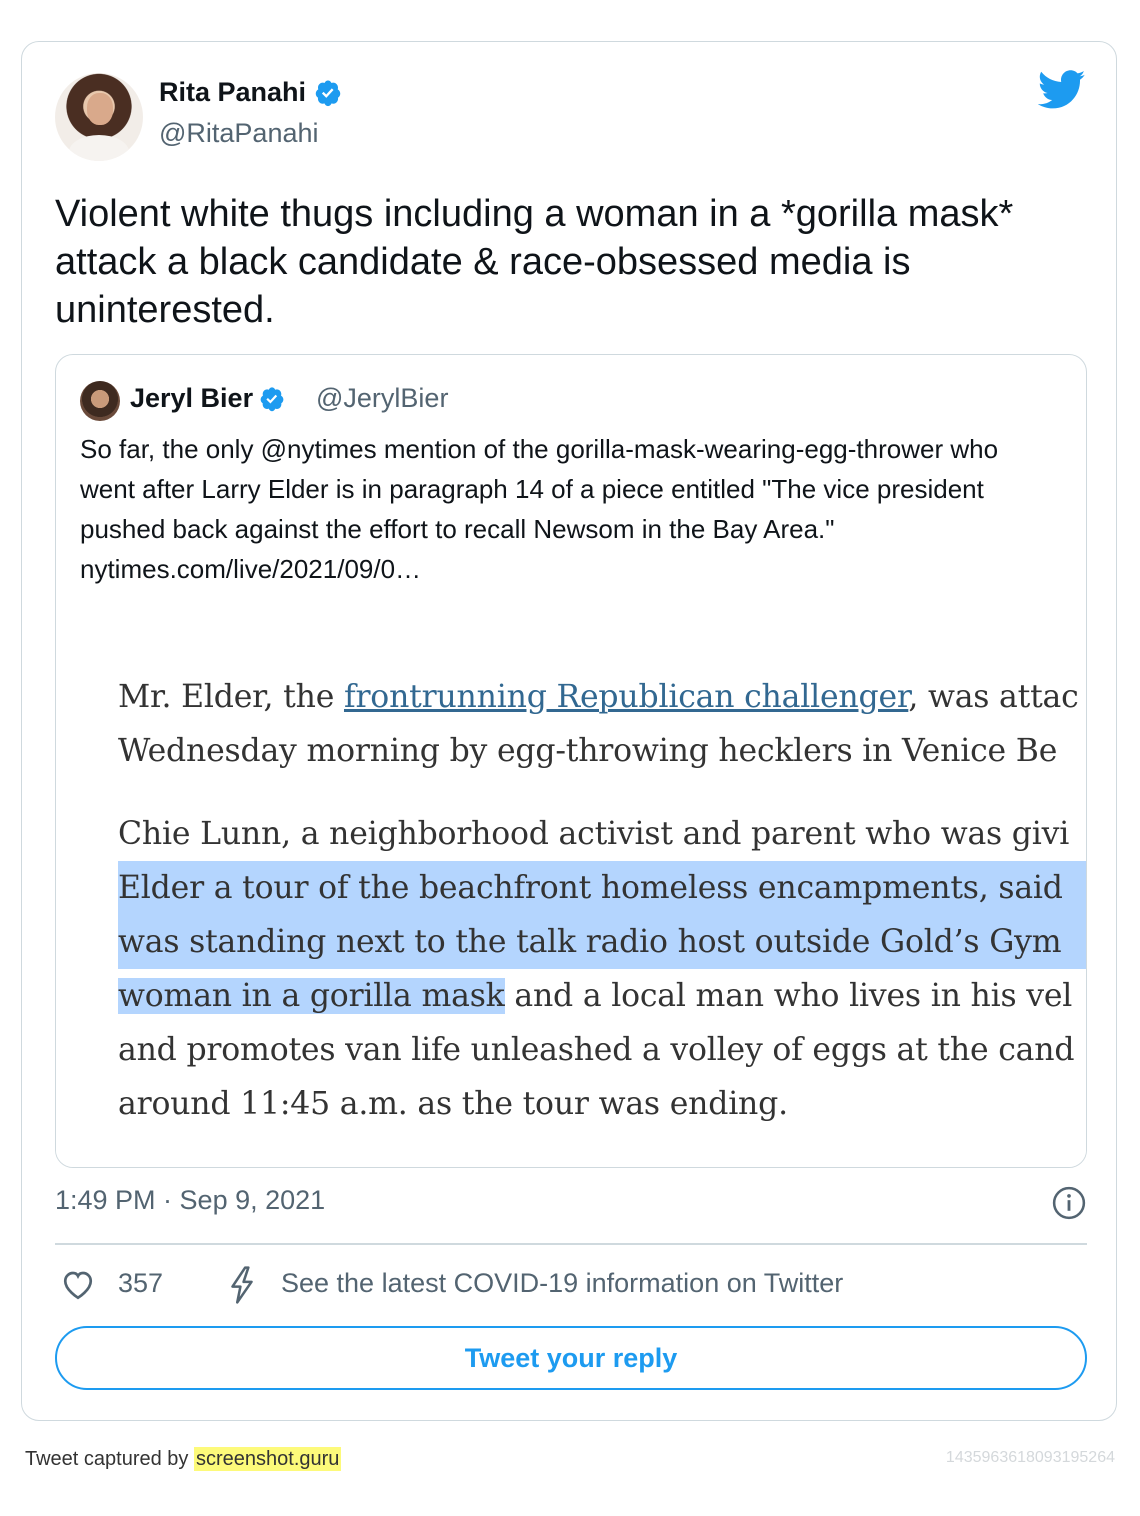 The image size is (1140, 1516). I want to click on quoted-author-name: Jeryl Bier, so click(207, 398).